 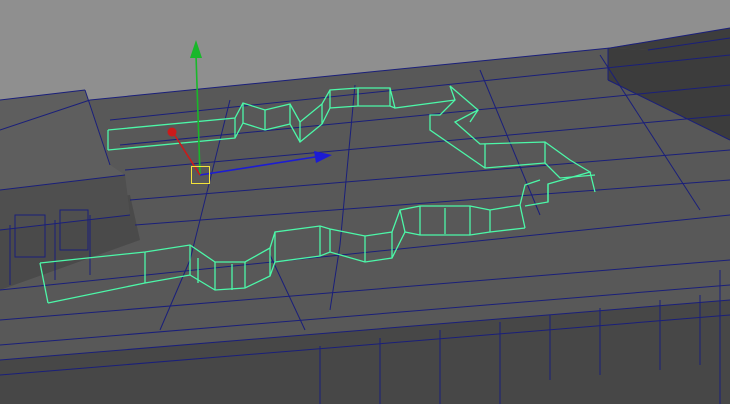 What do you see at coordinates (200, 175) in the screenshot?
I see `manipulator-center-handle` at bounding box center [200, 175].